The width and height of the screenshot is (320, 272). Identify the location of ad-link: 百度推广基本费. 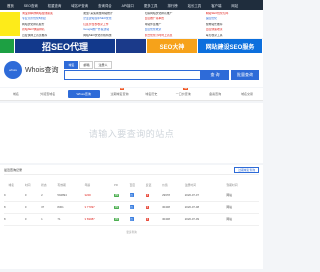
(173, 19).